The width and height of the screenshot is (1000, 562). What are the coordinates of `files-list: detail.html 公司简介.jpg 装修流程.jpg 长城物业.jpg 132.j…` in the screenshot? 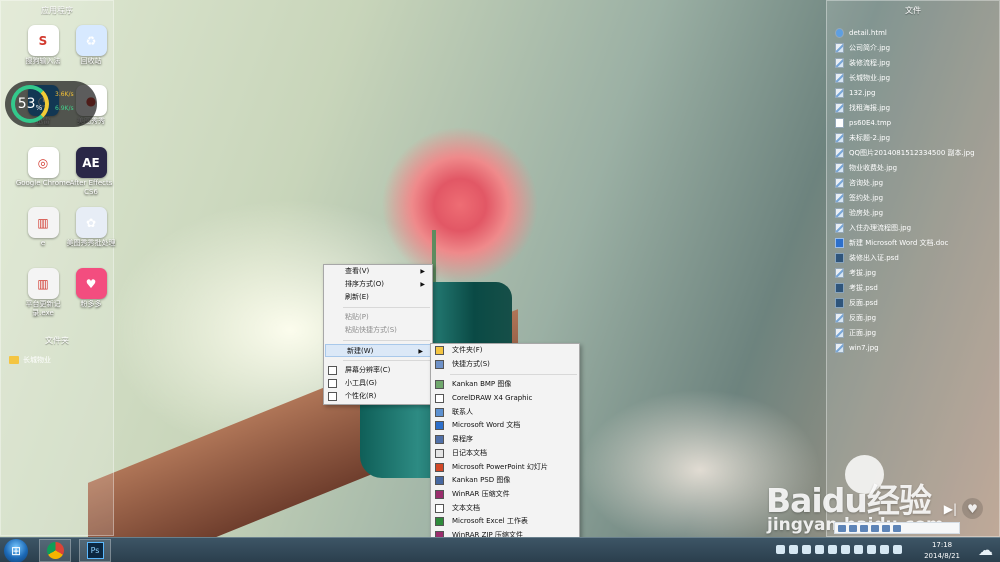 It's located at (916, 190).